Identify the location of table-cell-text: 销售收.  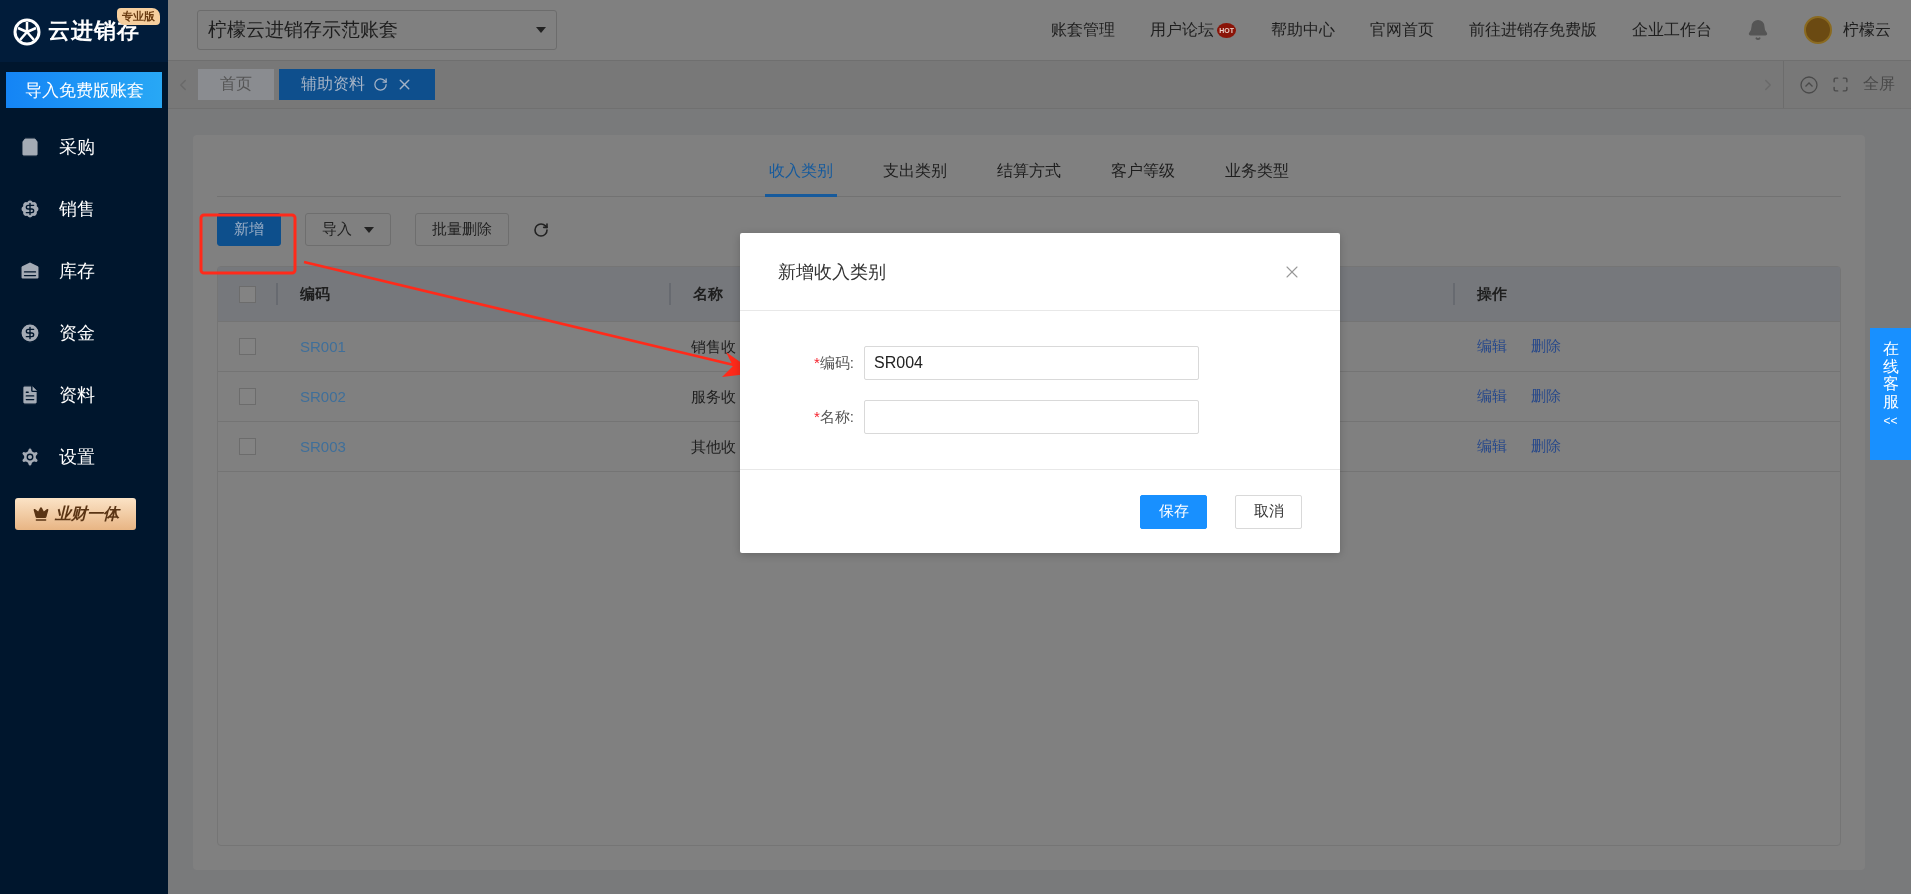
(713, 346).